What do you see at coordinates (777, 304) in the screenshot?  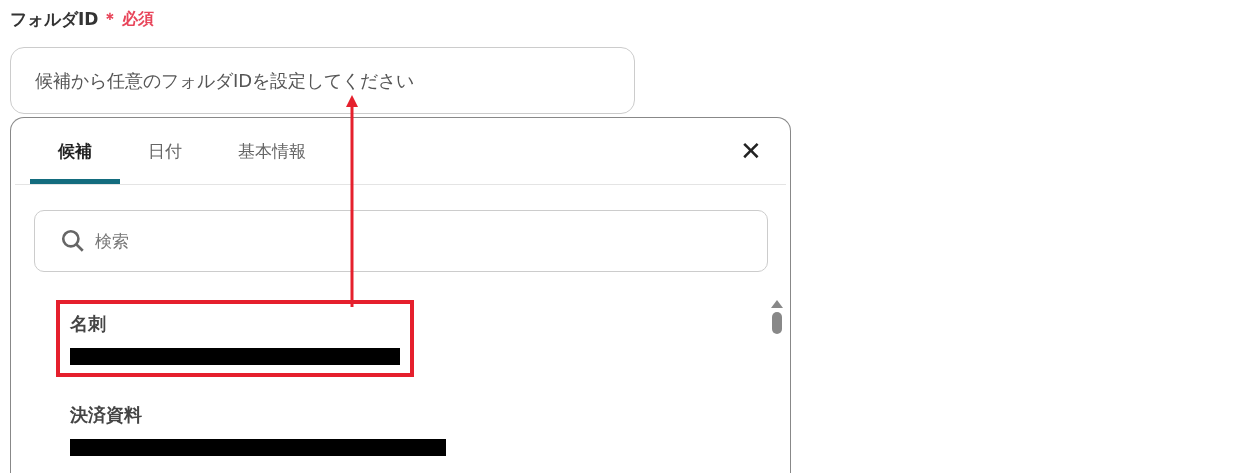 I see `scroll-up-icon` at bounding box center [777, 304].